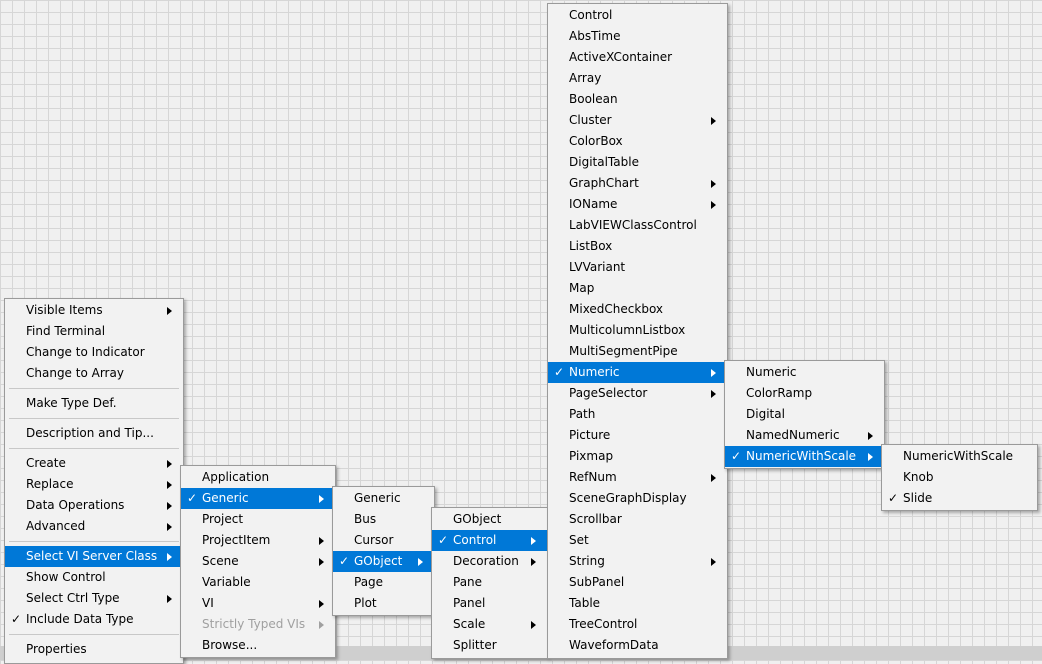 This screenshot has width=1042, height=664. I want to click on menu-item-path: Path, so click(637, 414).